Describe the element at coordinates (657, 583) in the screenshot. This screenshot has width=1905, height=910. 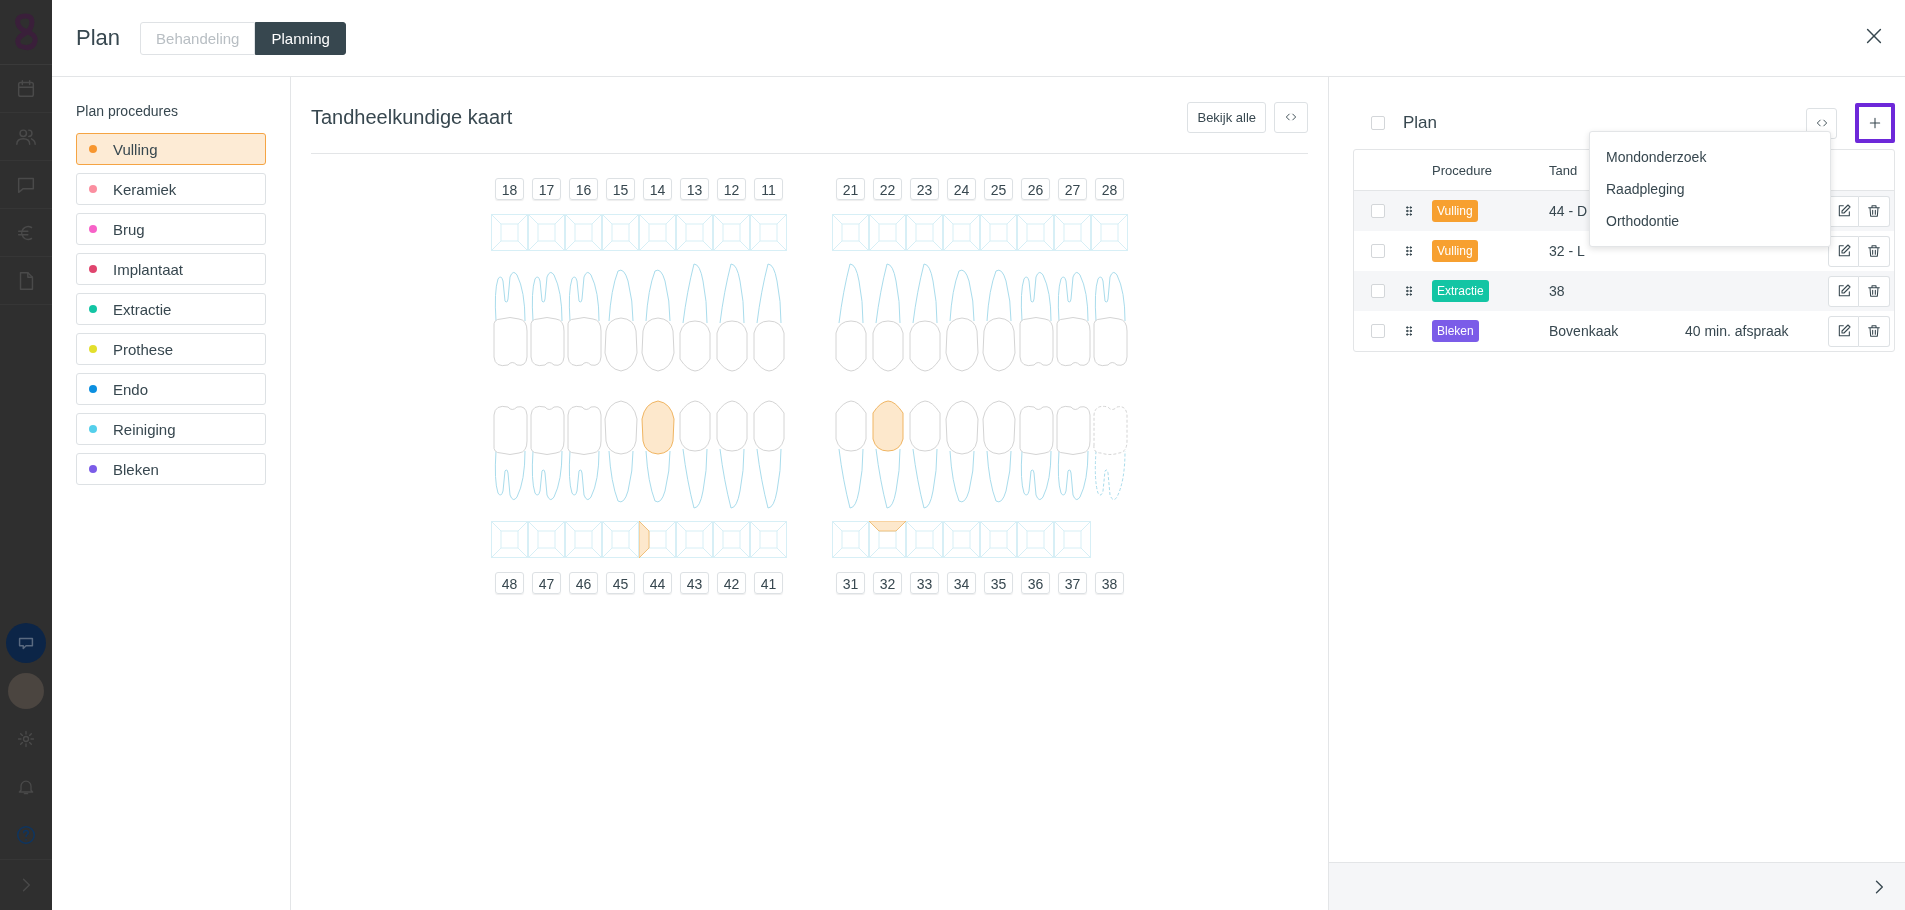
I see `tooth-number: 44` at that location.